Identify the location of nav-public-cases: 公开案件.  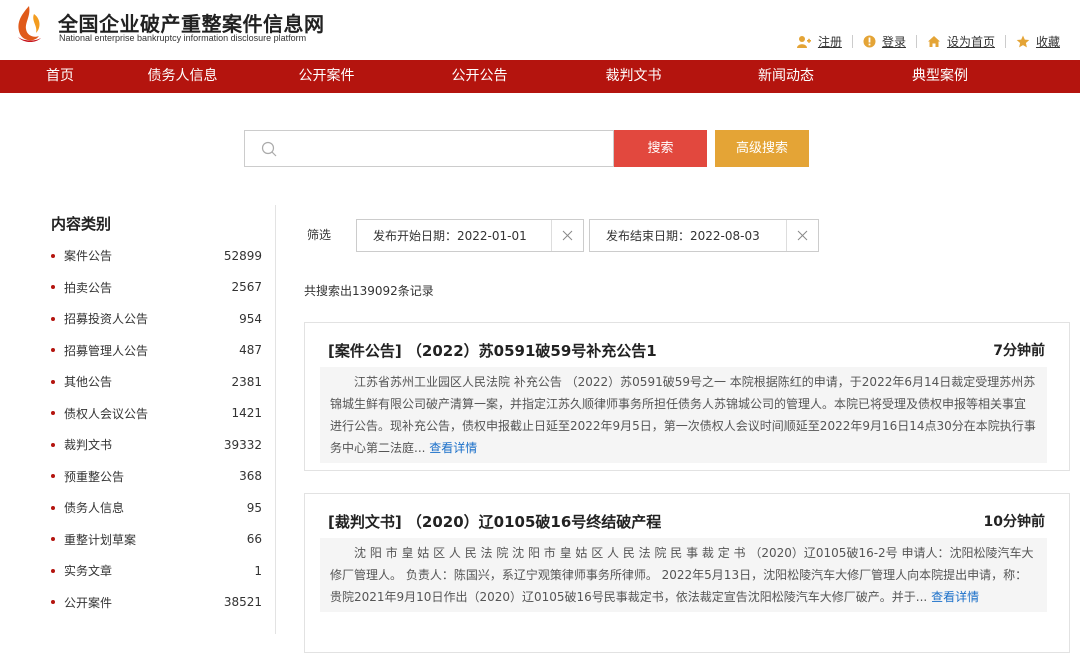
(326, 76).